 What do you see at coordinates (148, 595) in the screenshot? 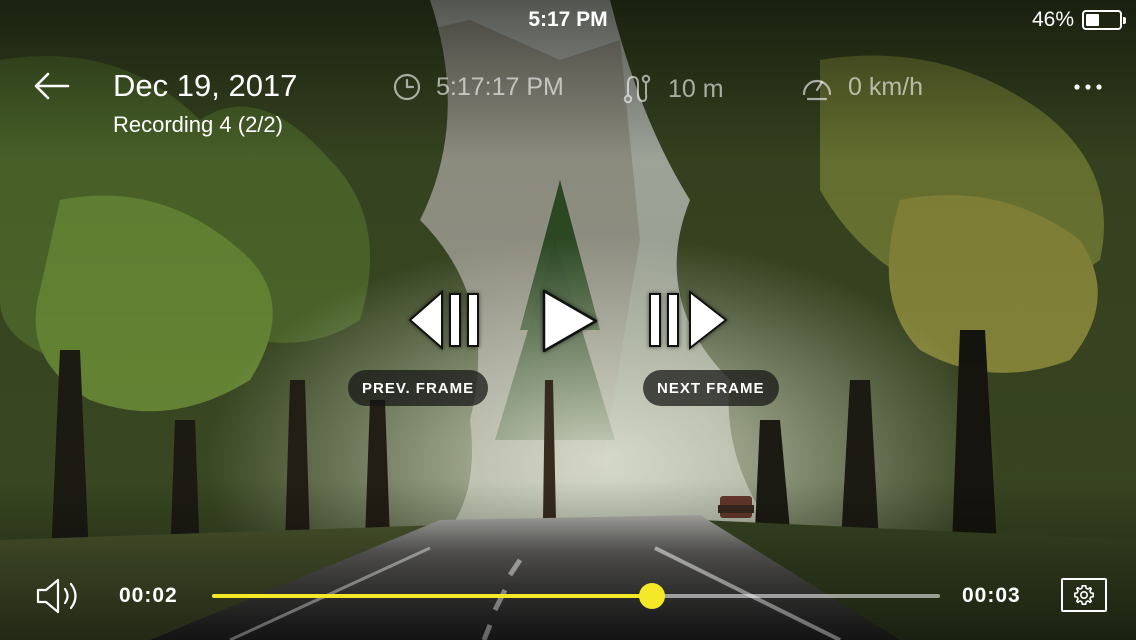
I see `current-time: 00:02` at bounding box center [148, 595].